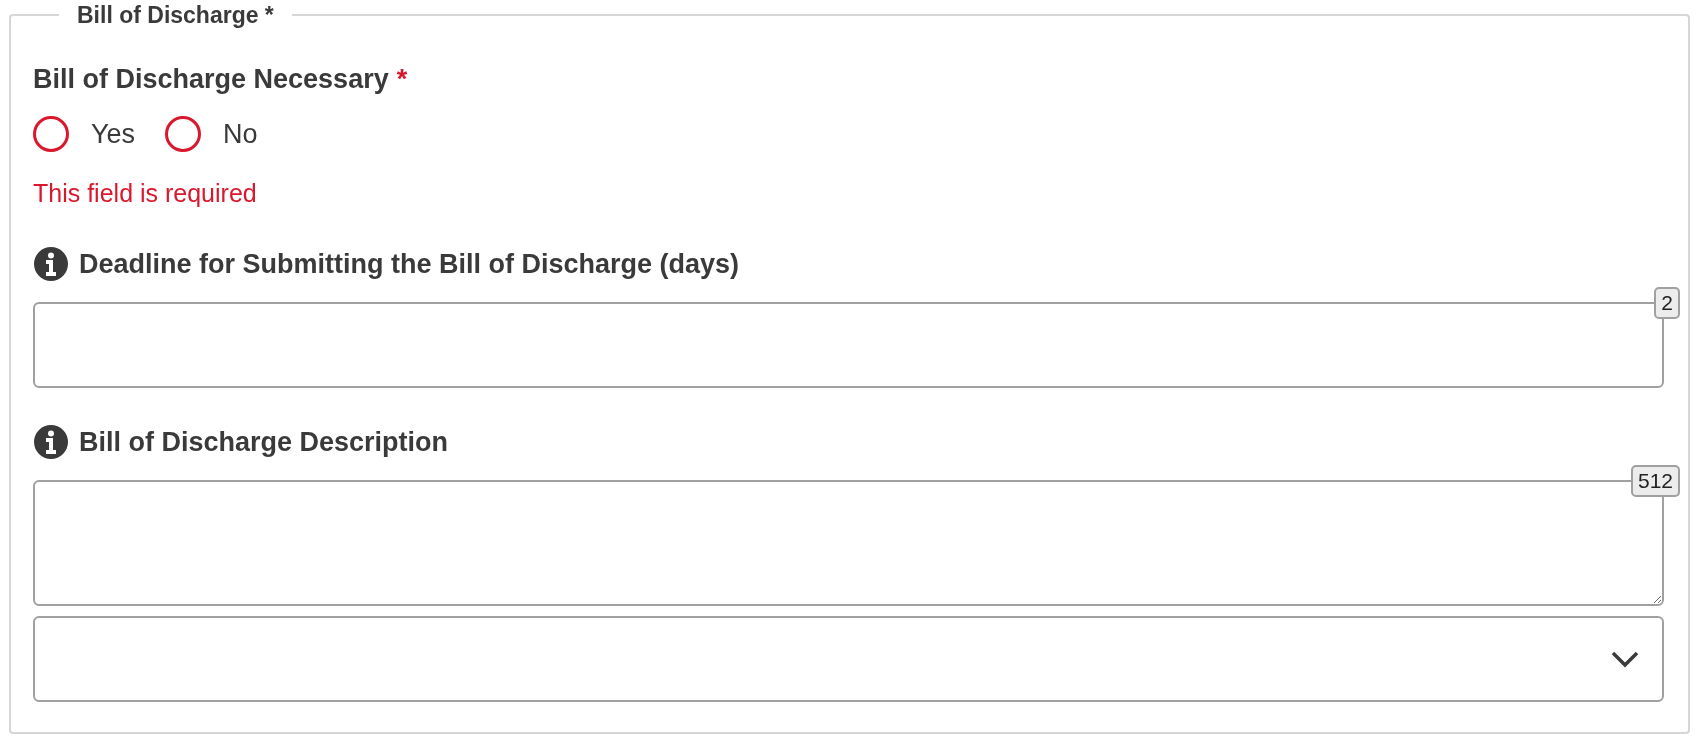 The height and width of the screenshot is (754, 1698). What do you see at coordinates (402, 79) in the screenshot?
I see `required-mark: *` at bounding box center [402, 79].